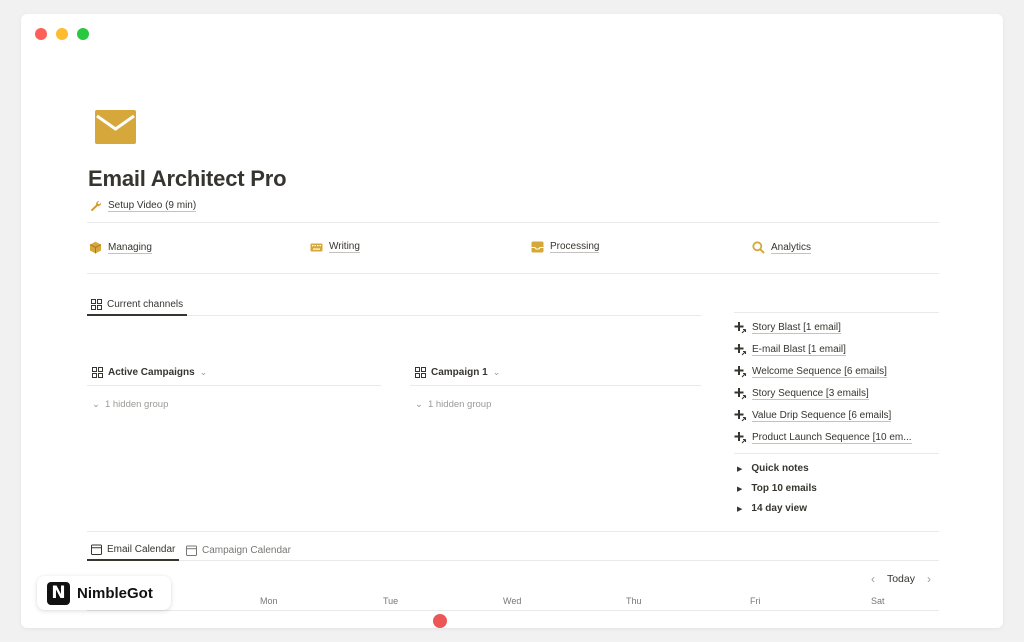 The image size is (1024, 642). What do you see at coordinates (799, 349) in the screenshot?
I see `sequence-link-label: E-mail Blast [1 email]` at bounding box center [799, 349].